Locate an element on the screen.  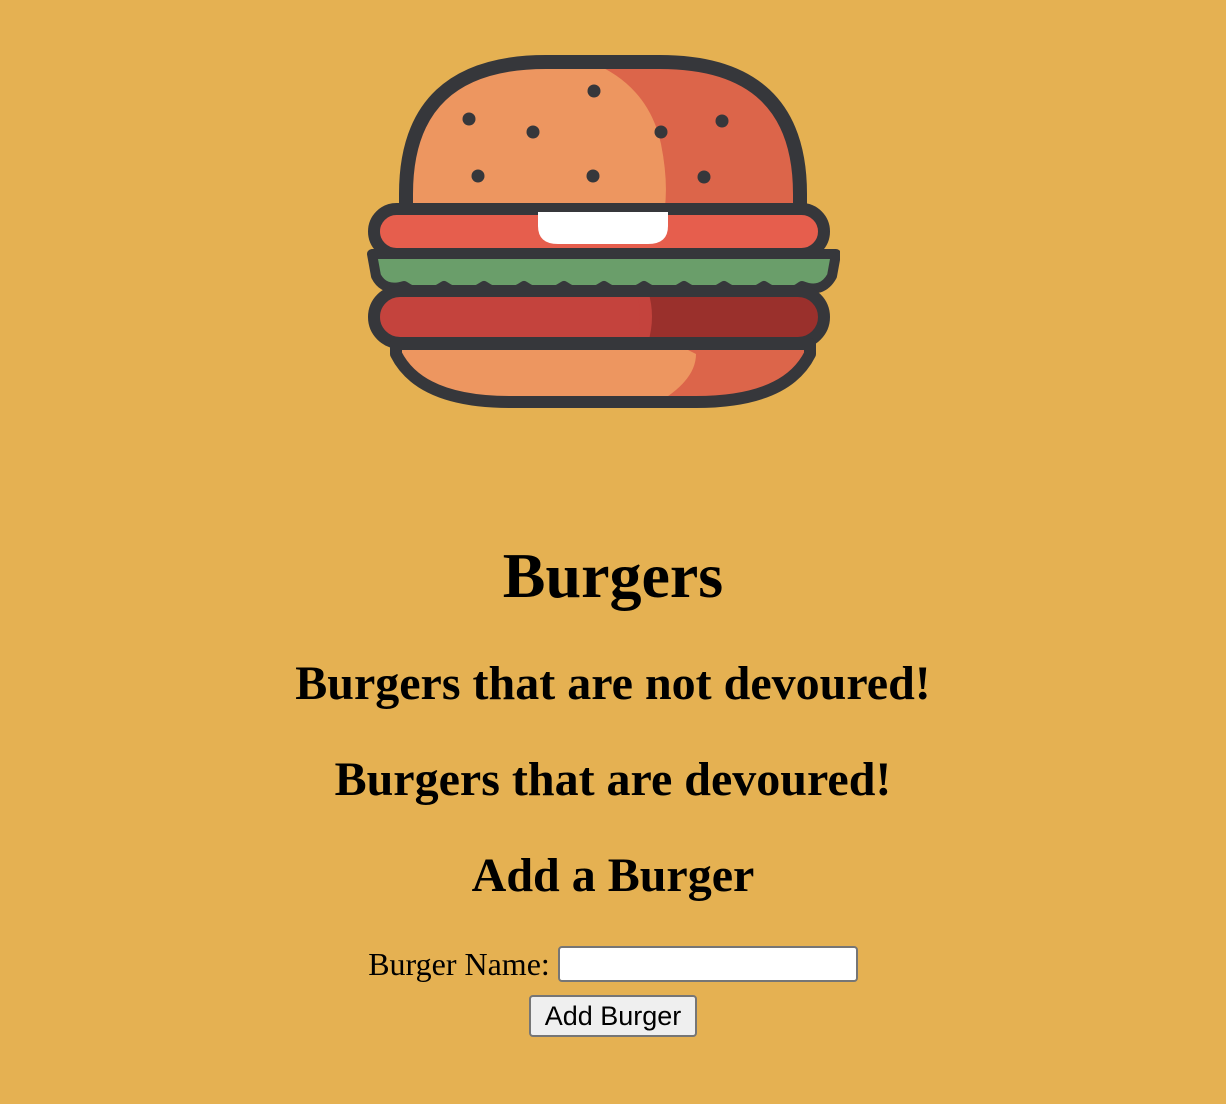
add-burger-heading: Add a Burger is located at coordinates (613, 875).